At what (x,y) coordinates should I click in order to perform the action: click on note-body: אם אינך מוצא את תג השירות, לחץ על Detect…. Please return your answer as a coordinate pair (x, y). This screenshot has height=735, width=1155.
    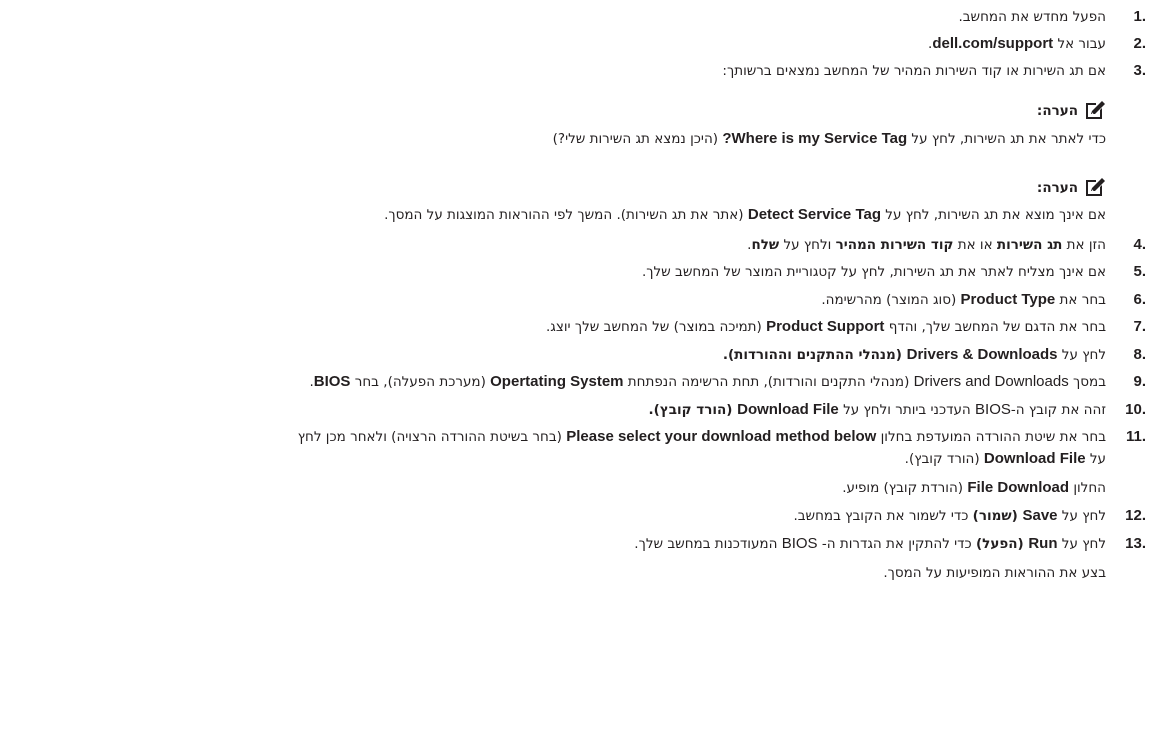
    Looking at the image, I should click on (745, 215).